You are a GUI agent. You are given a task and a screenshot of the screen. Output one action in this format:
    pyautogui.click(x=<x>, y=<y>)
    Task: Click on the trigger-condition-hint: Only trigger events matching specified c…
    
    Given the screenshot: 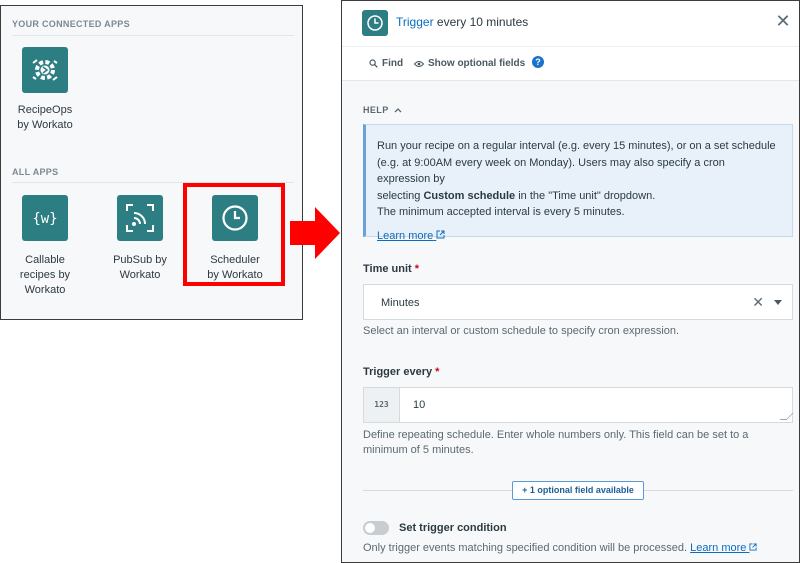 What is the action you would take?
    pyautogui.click(x=560, y=548)
    